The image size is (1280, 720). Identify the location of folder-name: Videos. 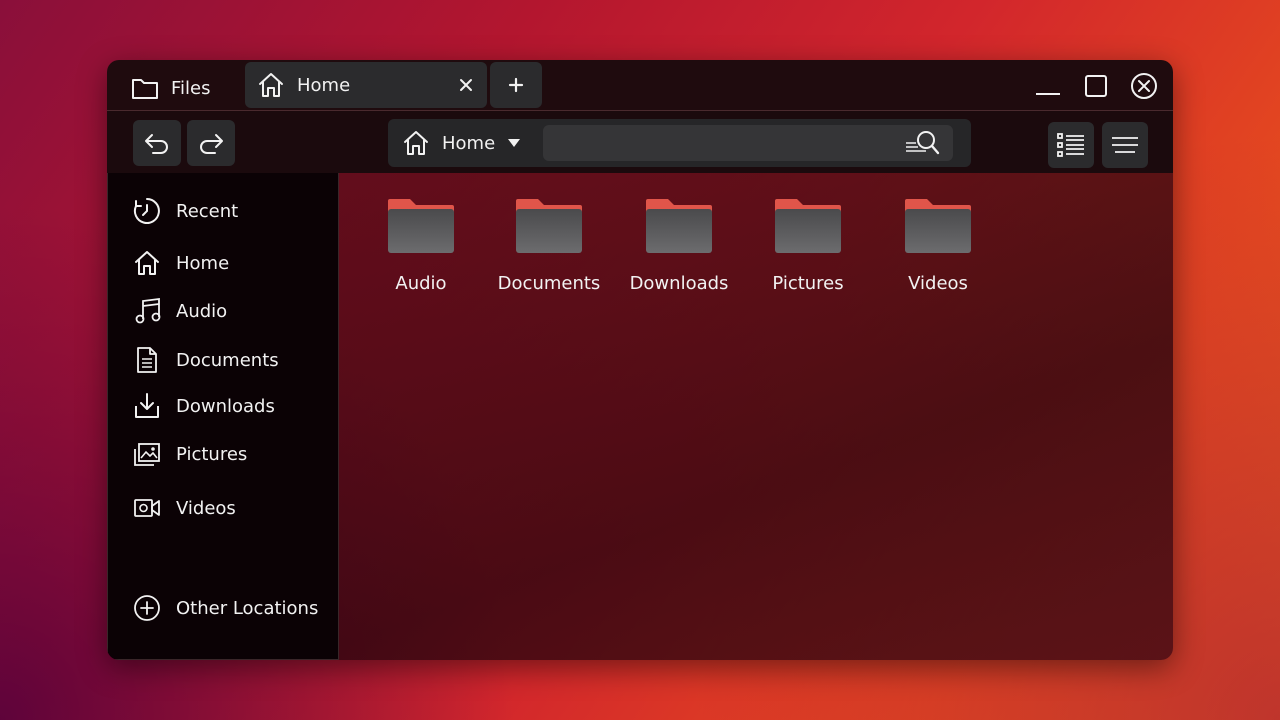
(938, 283).